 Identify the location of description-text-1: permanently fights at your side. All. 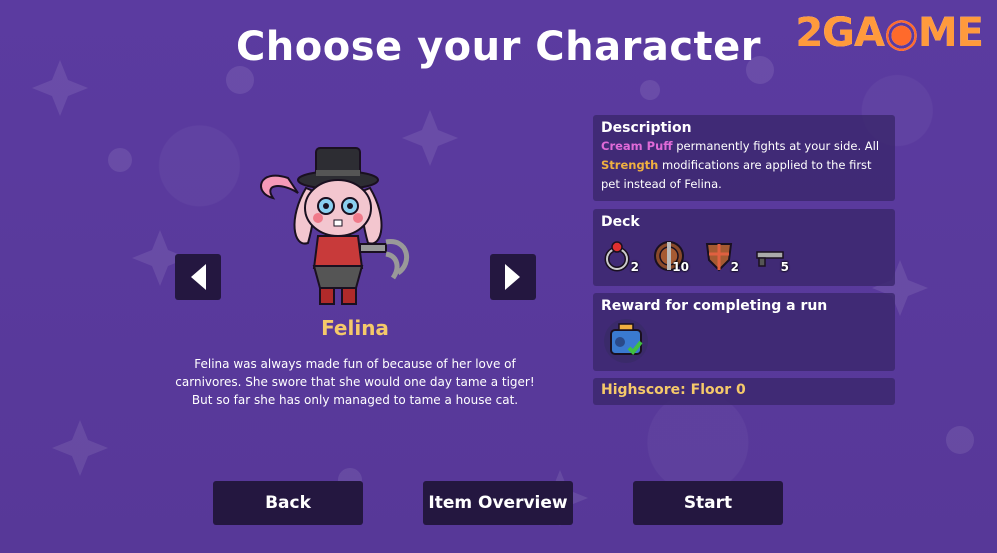
(776, 146).